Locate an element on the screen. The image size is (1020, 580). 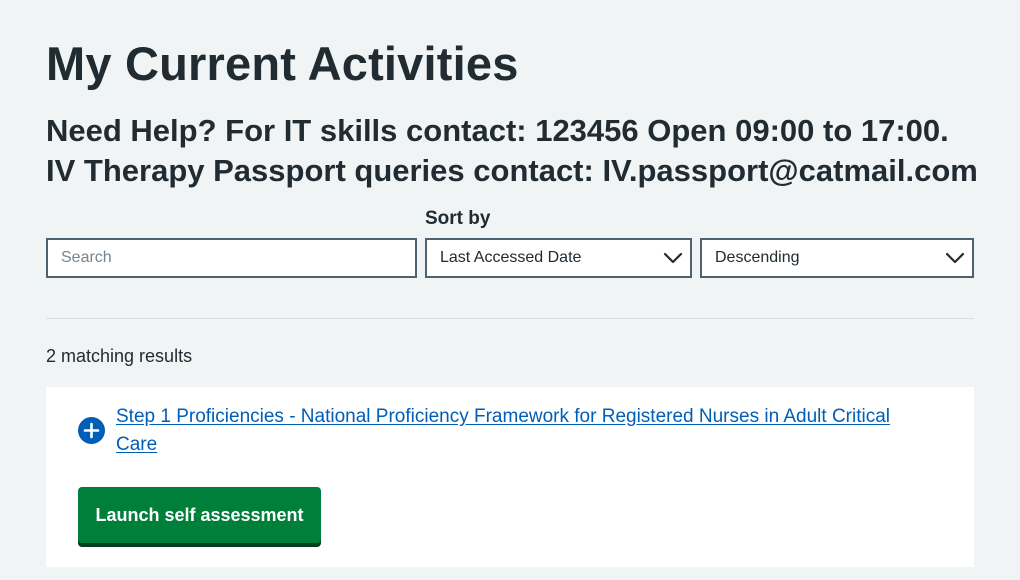
section-divider is located at coordinates (510, 318).